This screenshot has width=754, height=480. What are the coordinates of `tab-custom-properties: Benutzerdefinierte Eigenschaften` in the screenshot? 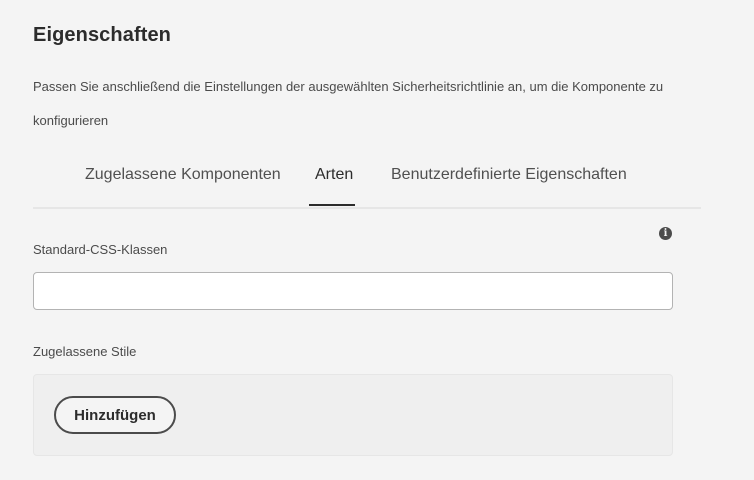 It's located at (509, 175).